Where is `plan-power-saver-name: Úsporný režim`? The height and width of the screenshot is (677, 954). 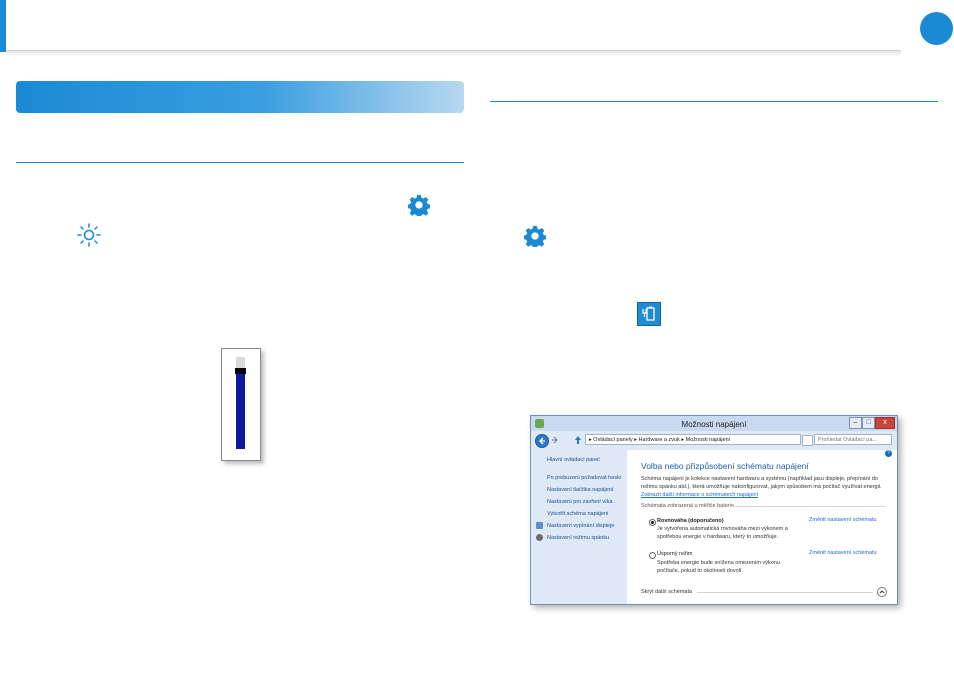
plan-power-saver-name: Úsporný režim is located at coordinates (674, 554).